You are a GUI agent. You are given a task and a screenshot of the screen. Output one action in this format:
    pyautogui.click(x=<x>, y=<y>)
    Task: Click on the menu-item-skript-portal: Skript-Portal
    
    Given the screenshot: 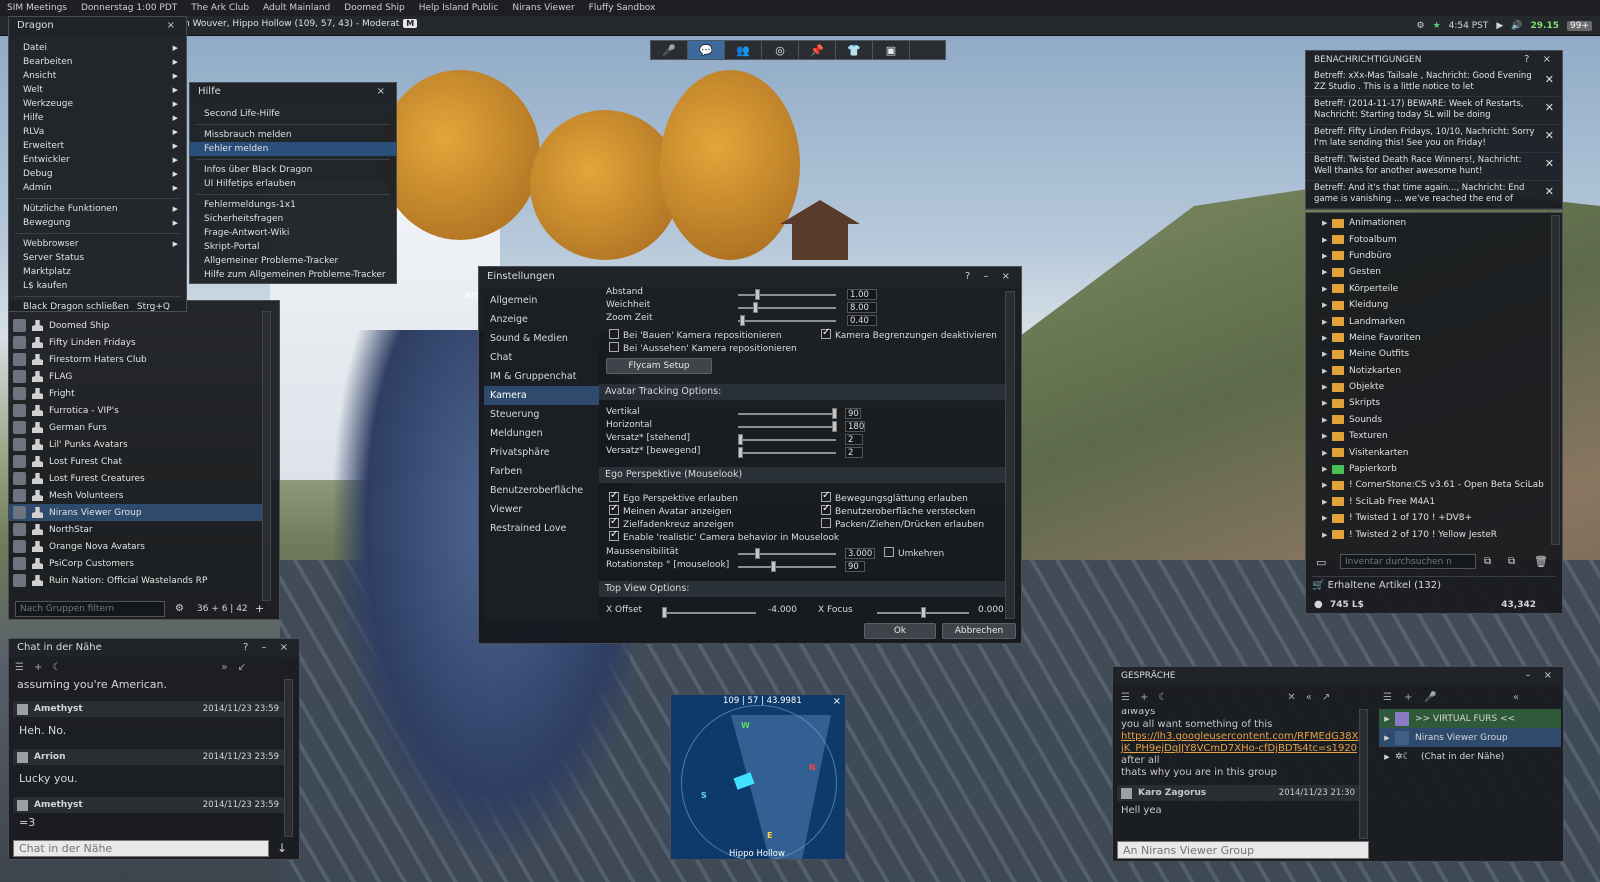 What is the action you would take?
    pyautogui.click(x=293, y=247)
    